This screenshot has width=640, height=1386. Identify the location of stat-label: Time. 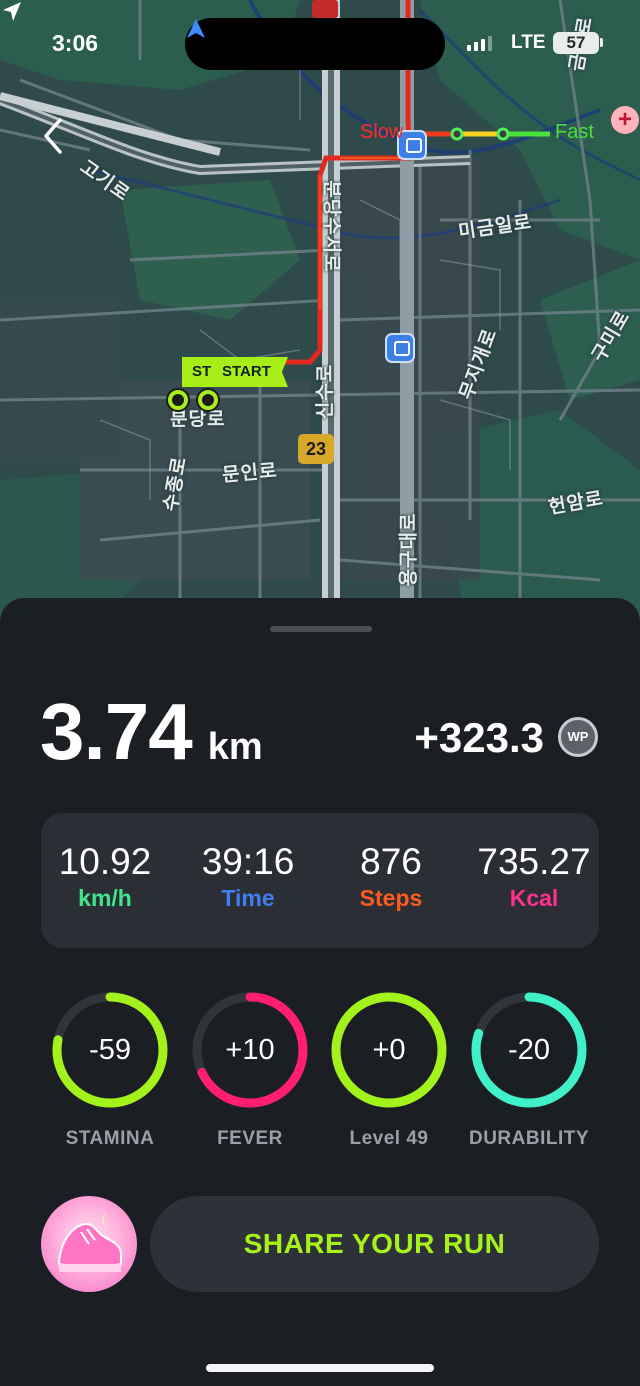
(248, 898).